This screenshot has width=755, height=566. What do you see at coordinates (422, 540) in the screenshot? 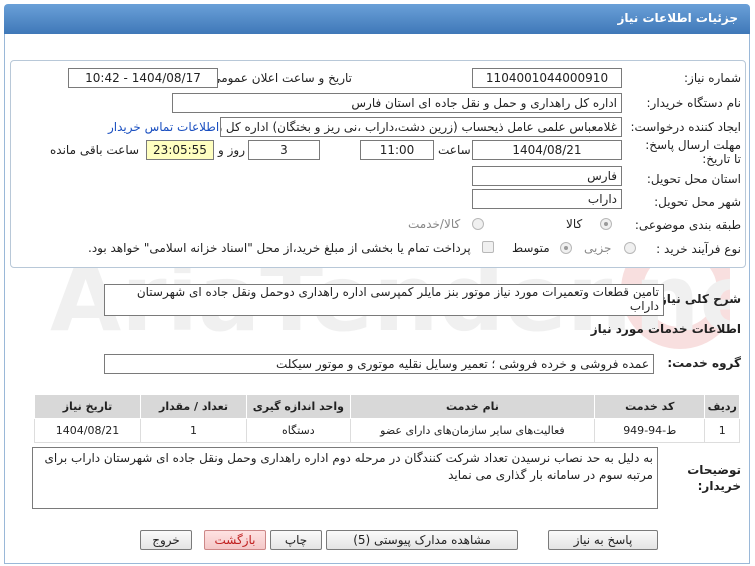
I see `attachments-button: مشاهده مدارک پیوستی (5)` at bounding box center [422, 540].